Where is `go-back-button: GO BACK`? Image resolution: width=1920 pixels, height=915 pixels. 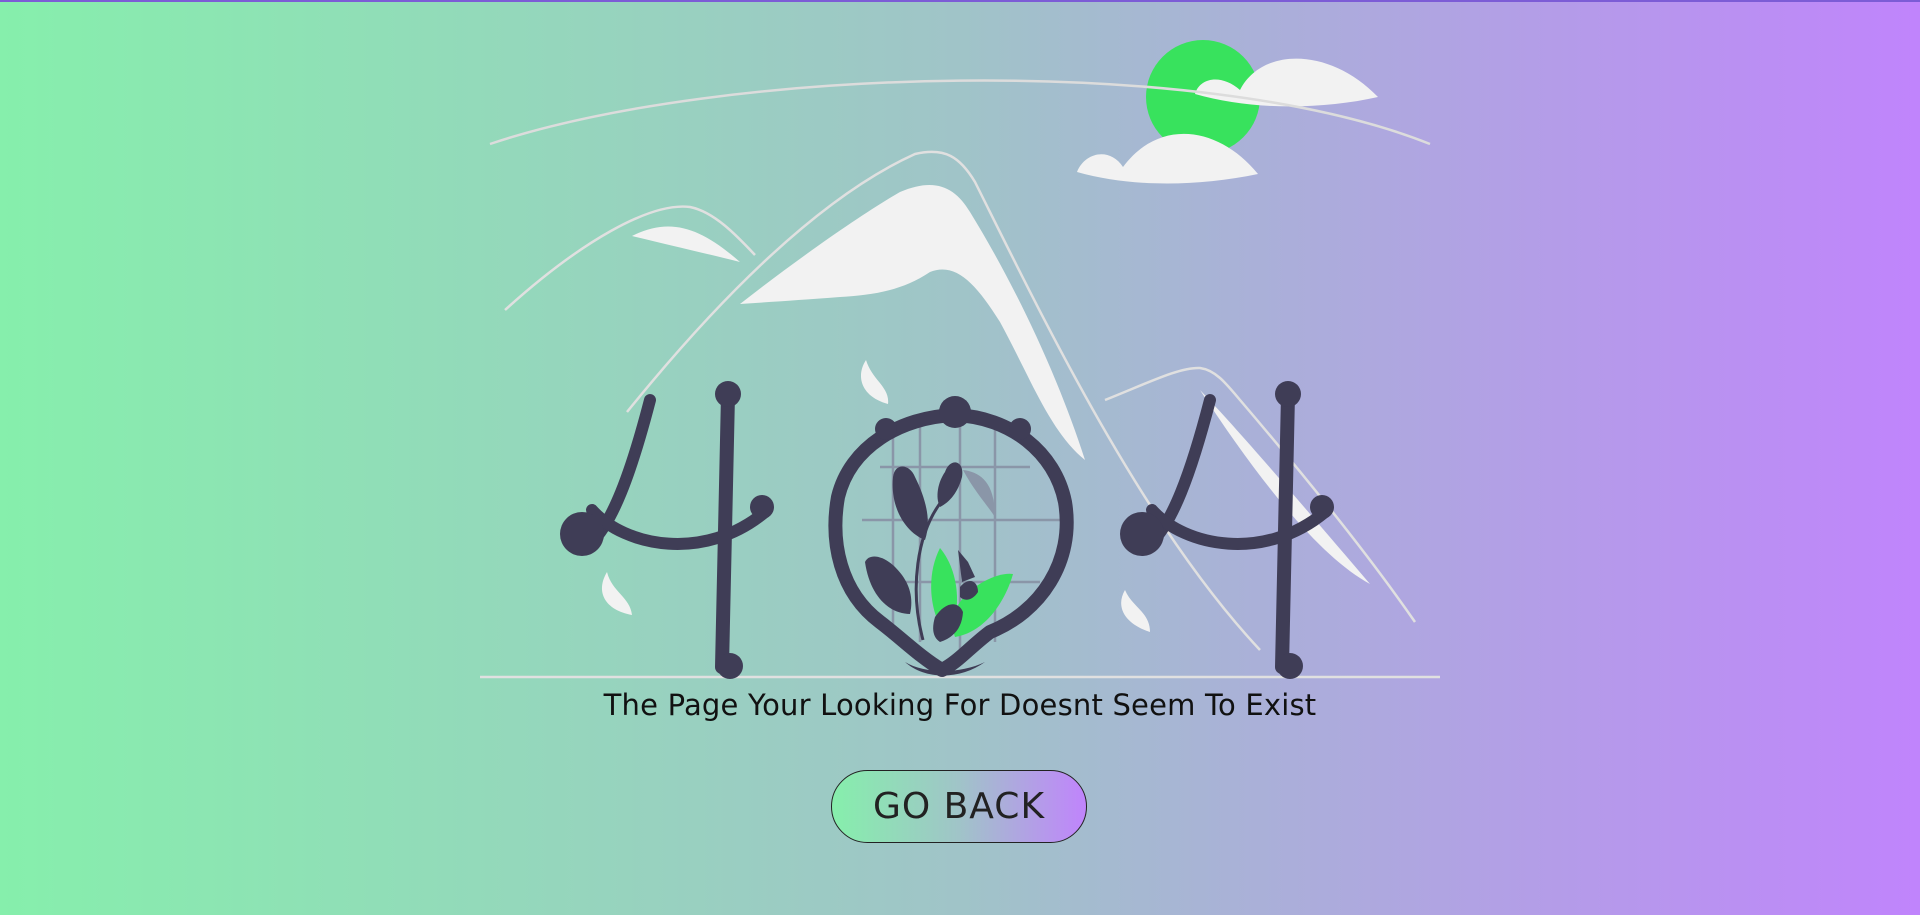
go-back-button: GO BACK is located at coordinates (959, 806).